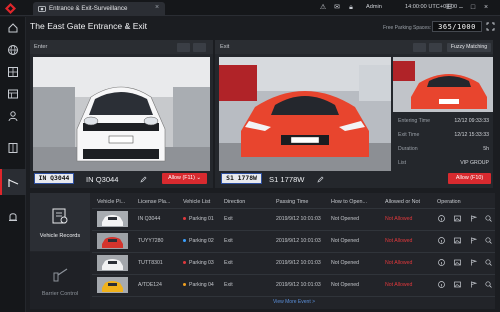  I want to click on tab-barrier-control-label: Barrier Control, so click(60, 294).